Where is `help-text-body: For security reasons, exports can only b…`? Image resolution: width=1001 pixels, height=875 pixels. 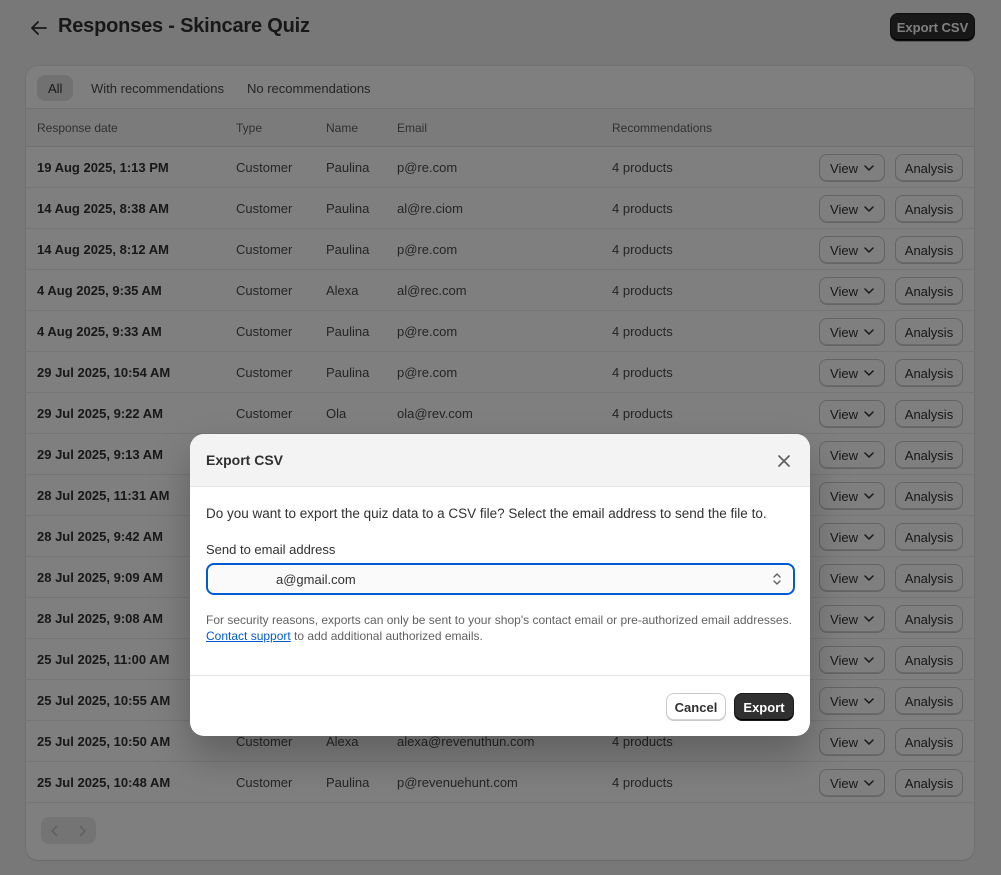
help-text-body: For security reasons, exports can only b… is located at coordinates (499, 620).